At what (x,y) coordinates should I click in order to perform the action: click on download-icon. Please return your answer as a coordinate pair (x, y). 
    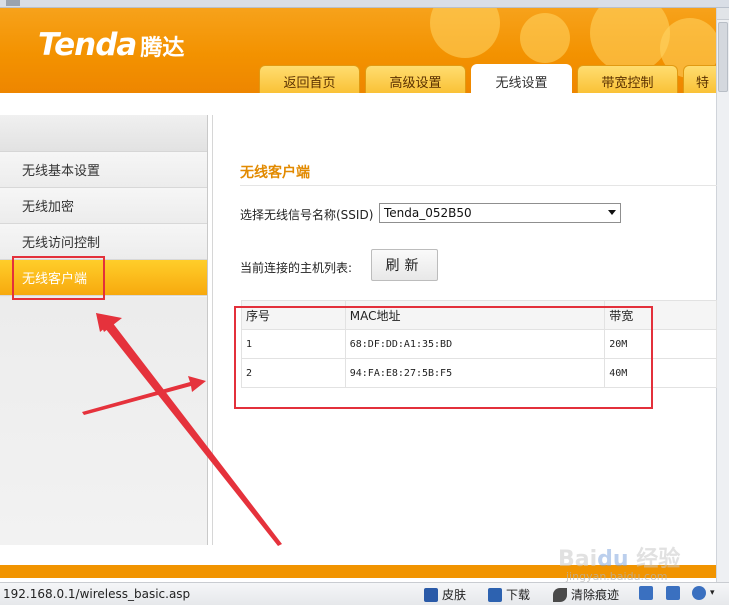
    Looking at the image, I should click on (495, 594).